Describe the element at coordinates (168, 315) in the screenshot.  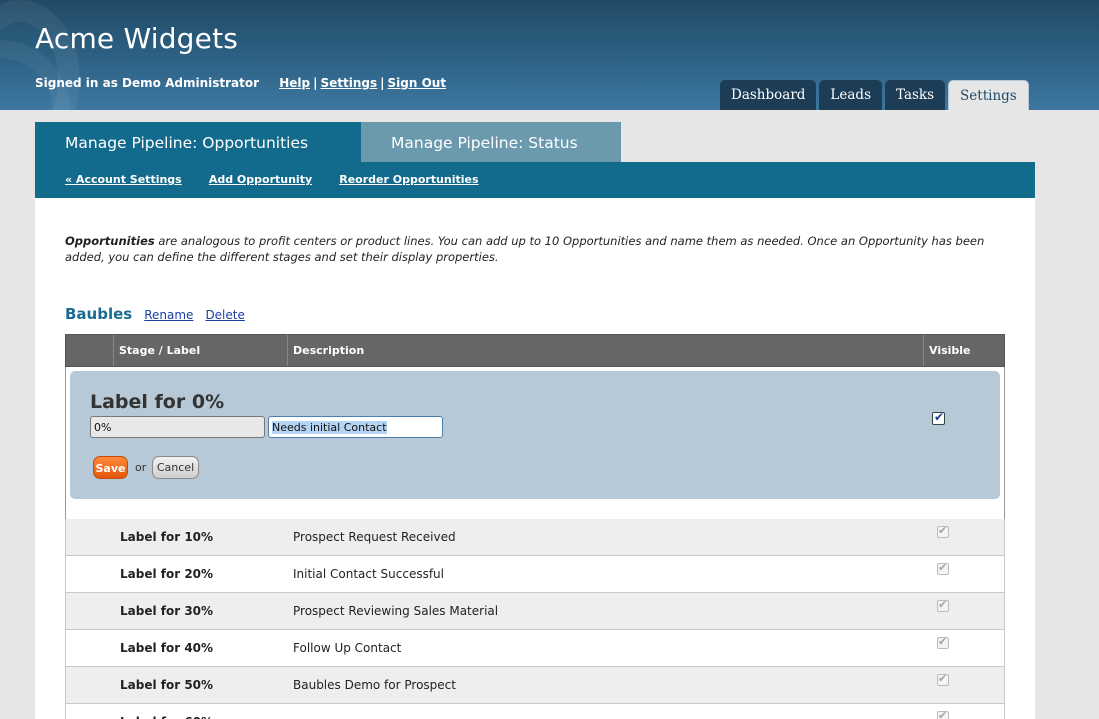
I see `rename-link: Rename` at that location.